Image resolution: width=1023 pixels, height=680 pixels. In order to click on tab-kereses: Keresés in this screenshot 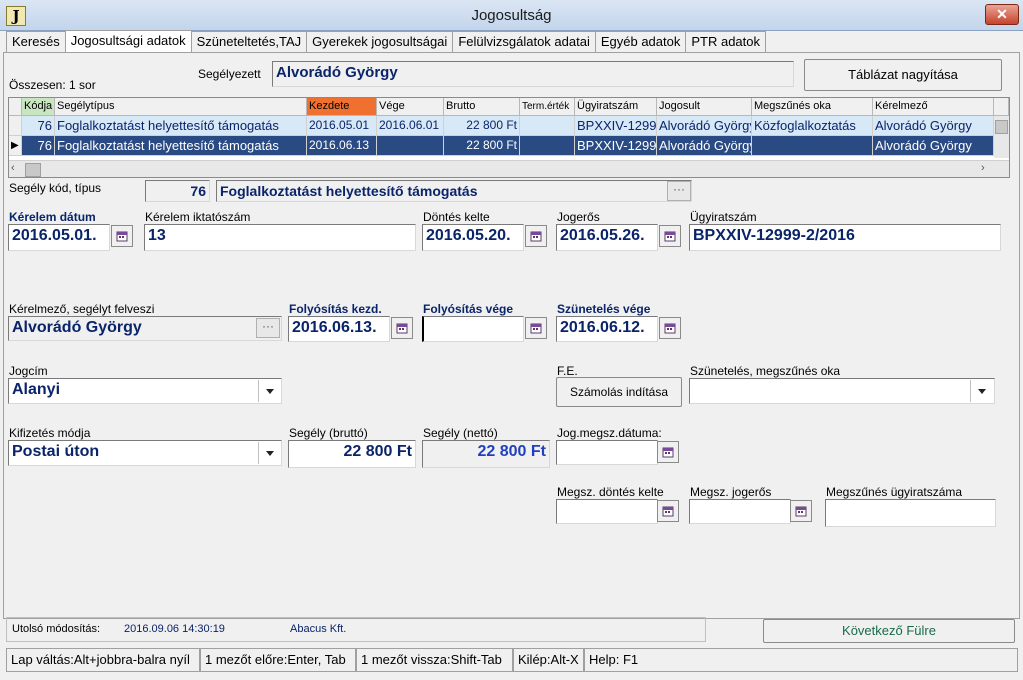, I will do `click(36, 41)`.